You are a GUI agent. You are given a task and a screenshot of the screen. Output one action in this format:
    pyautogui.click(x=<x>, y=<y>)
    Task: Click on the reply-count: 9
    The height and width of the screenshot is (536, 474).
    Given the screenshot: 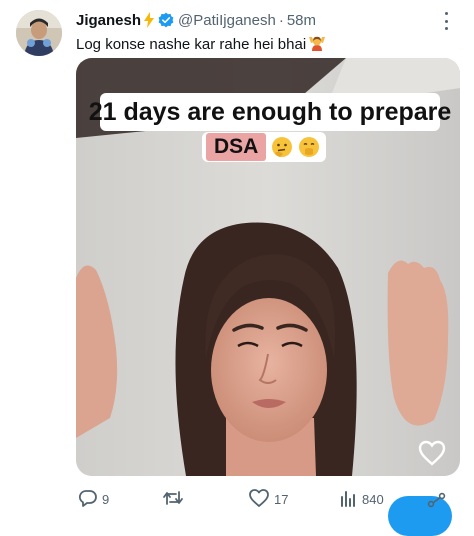 What is the action you would take?
    pyautogui.click(x=106, y=499)
    